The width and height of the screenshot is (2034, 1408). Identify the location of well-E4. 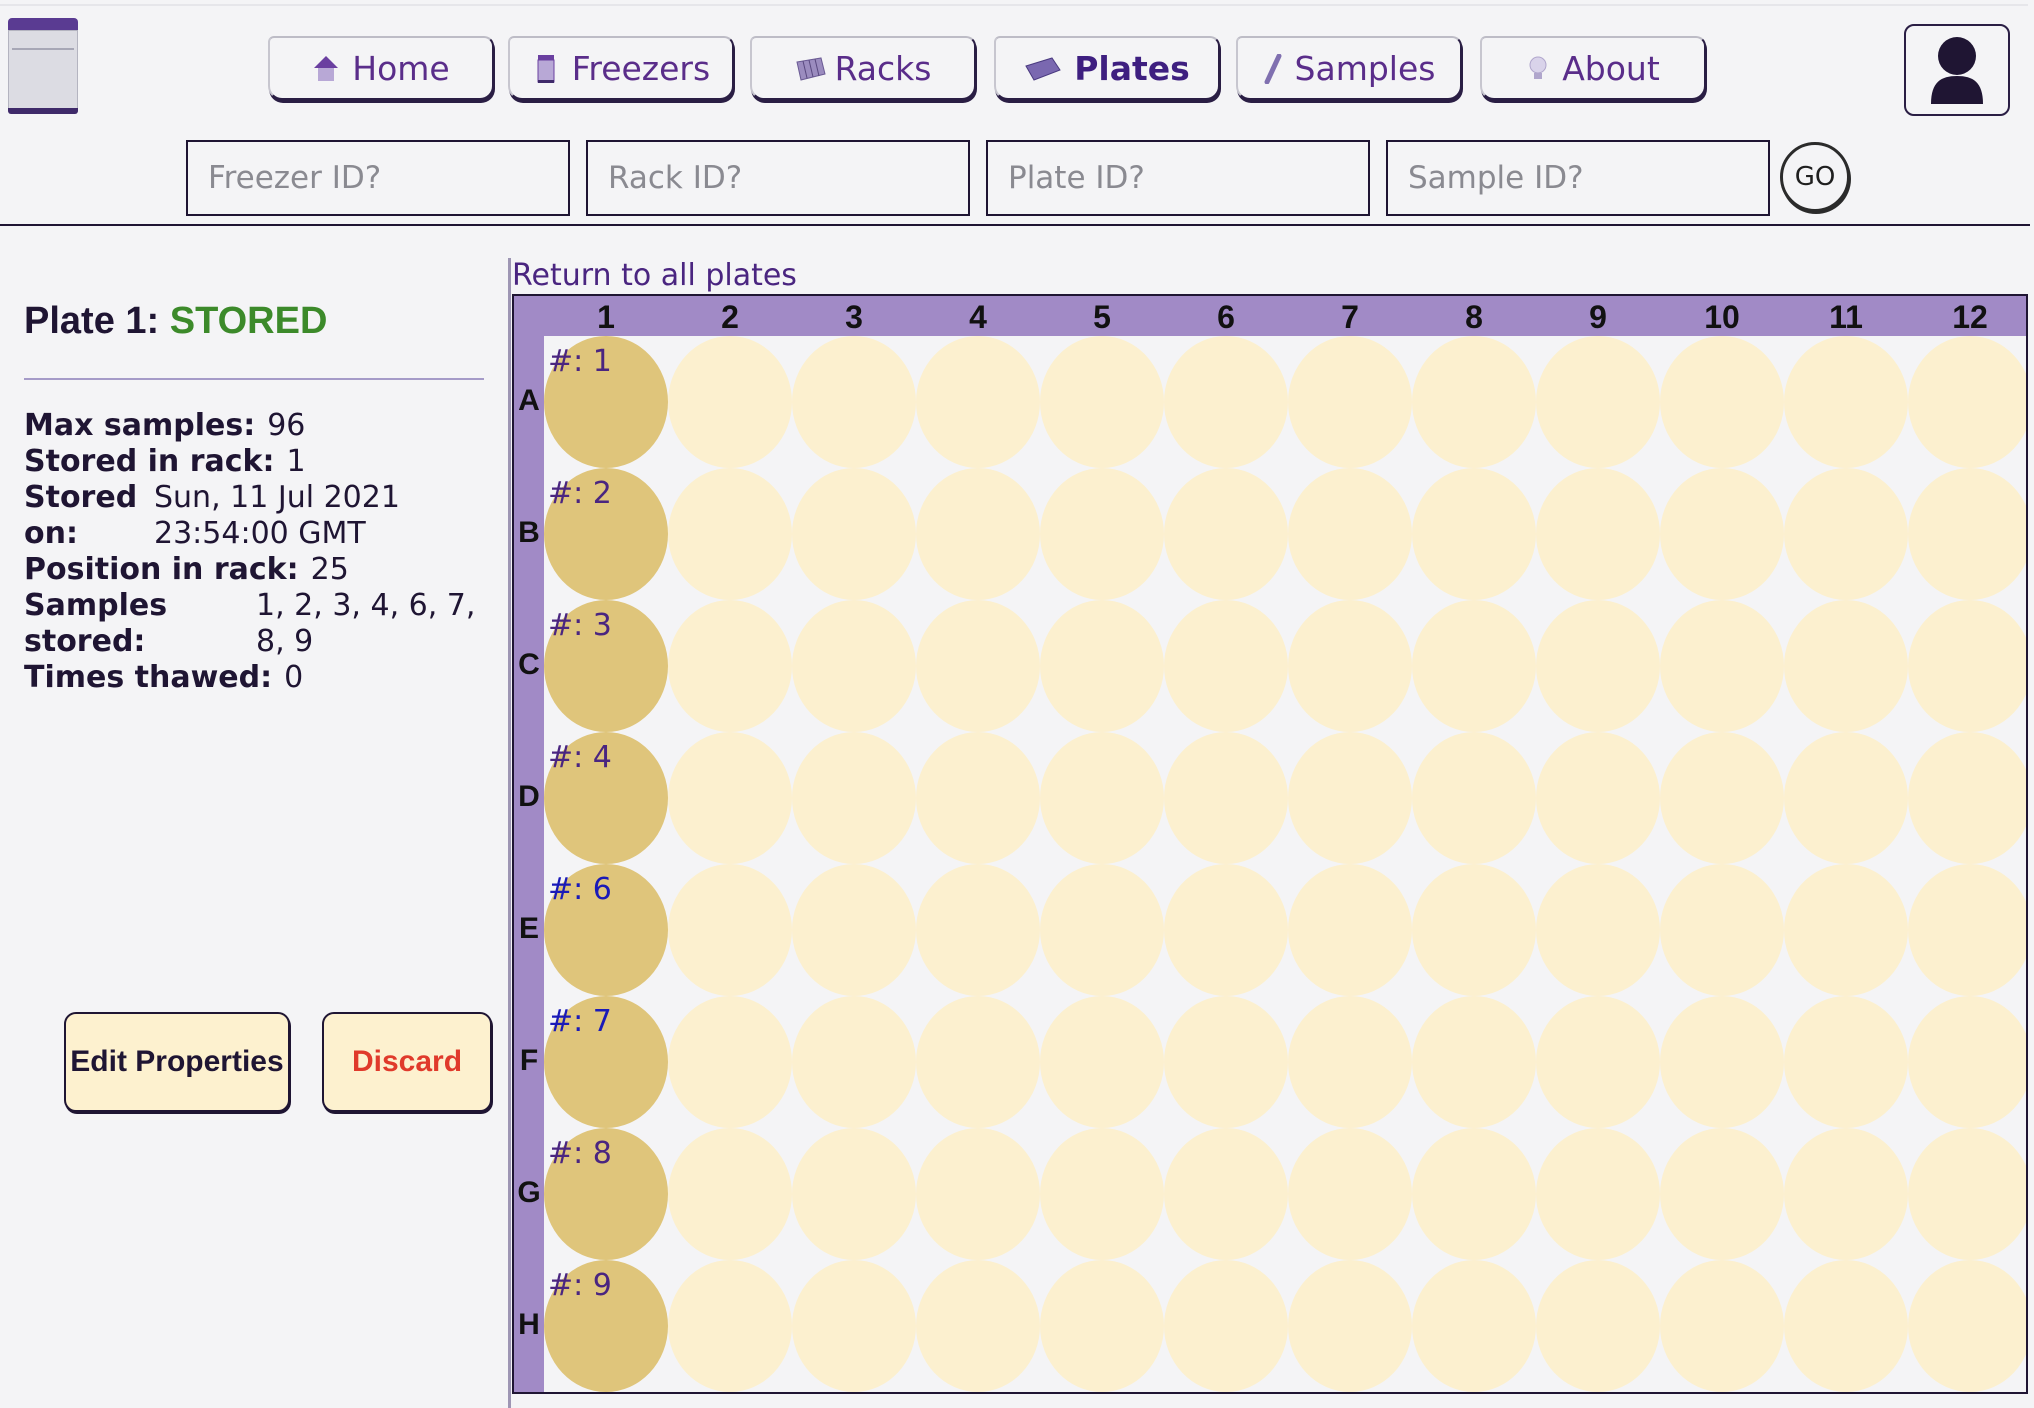
(978, 930).